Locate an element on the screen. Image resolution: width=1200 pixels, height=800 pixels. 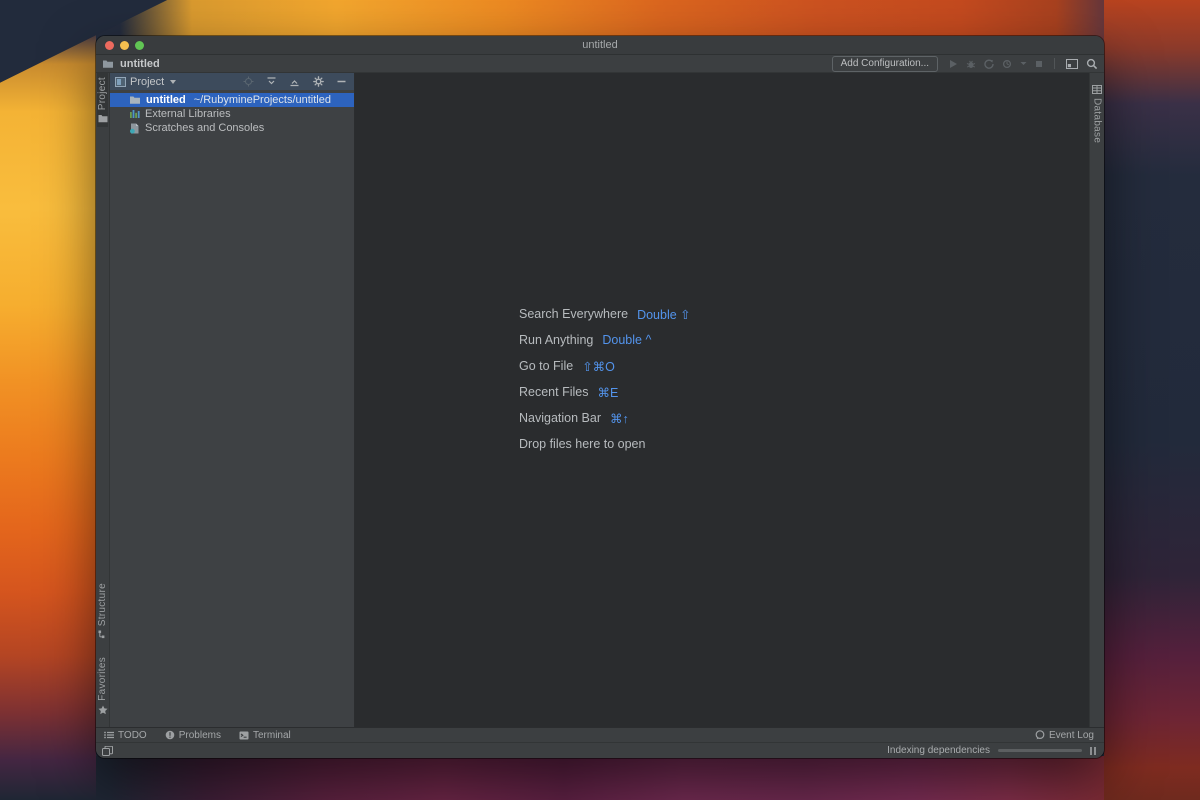
tool-stripe-project-button: Project is located at coordinates (102, 100).